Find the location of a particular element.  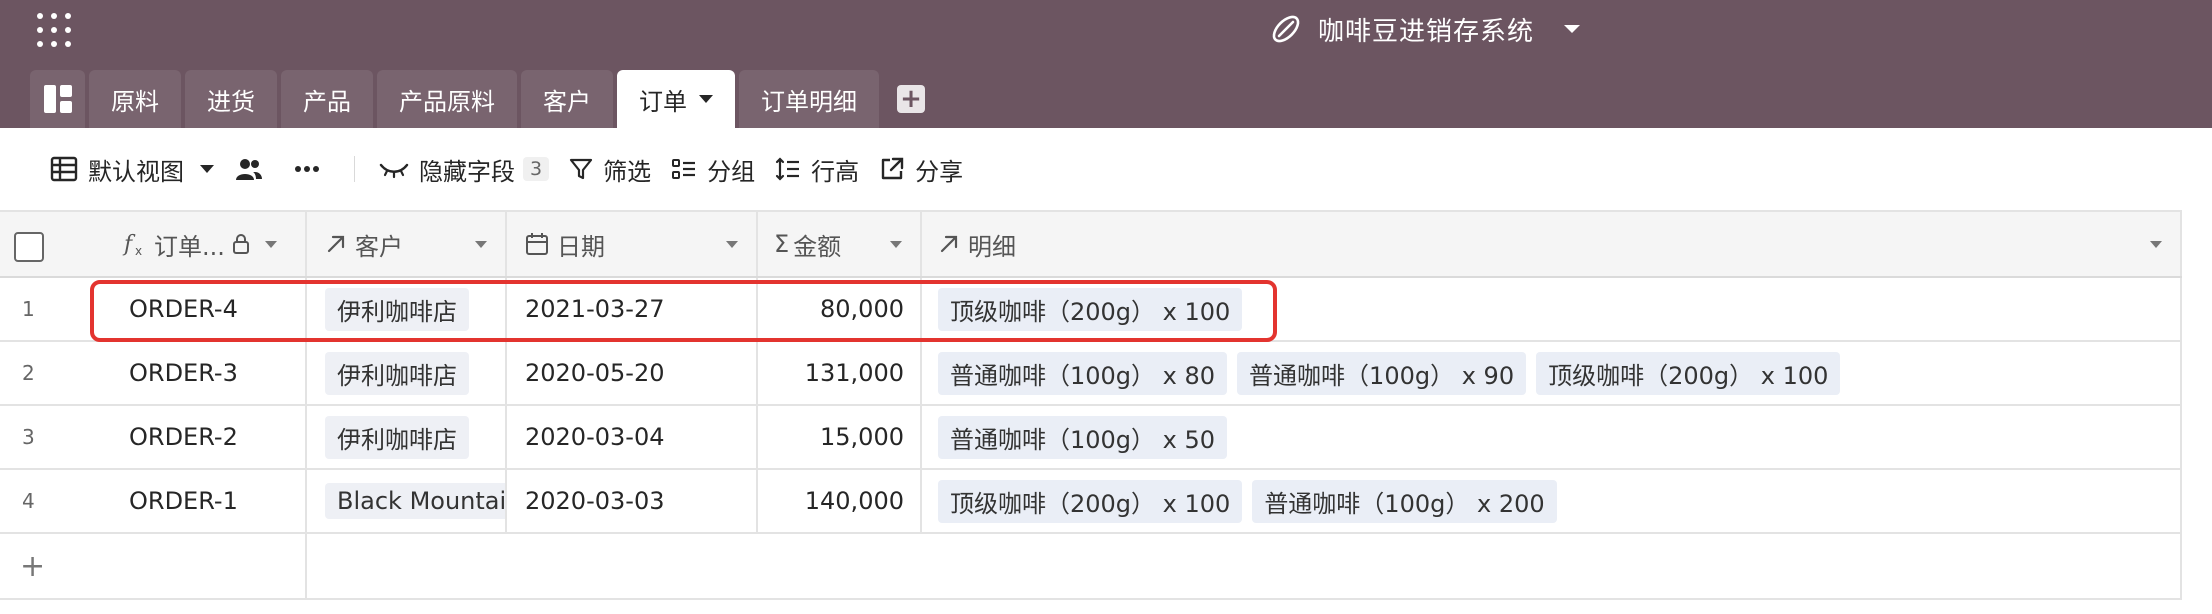

amount-cell: 140,000 is located at coordinates (840, 501).